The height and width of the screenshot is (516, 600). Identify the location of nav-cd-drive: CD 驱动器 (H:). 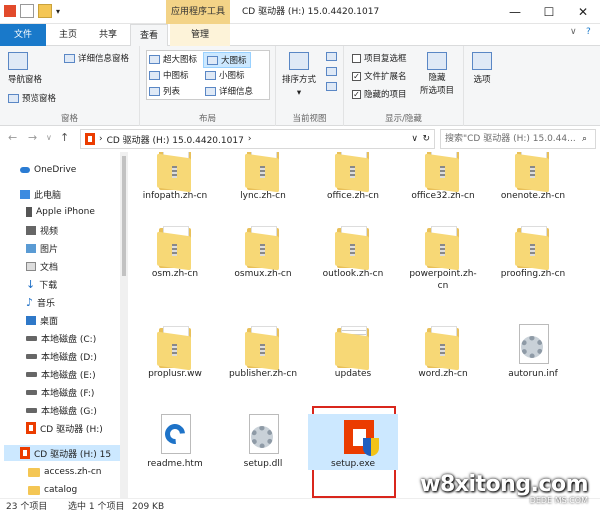
(64, 428).